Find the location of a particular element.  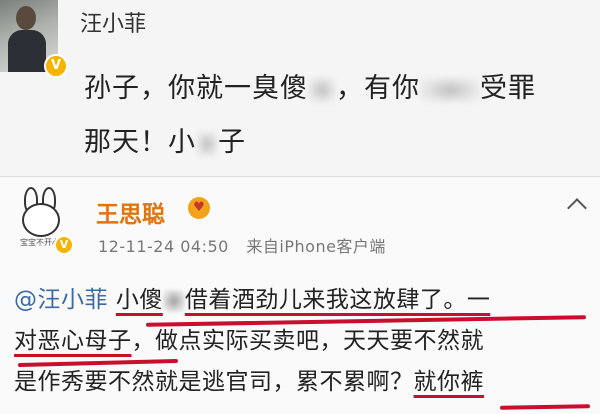

post-text-segment: 子 is located at coordinates (232, 142).